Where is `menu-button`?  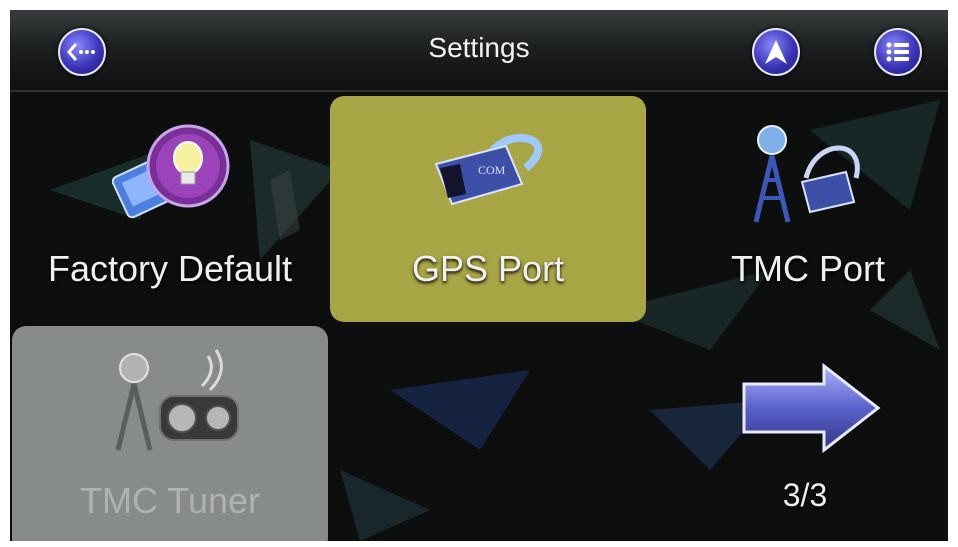
menu-button is located at coordinates (898, 52).